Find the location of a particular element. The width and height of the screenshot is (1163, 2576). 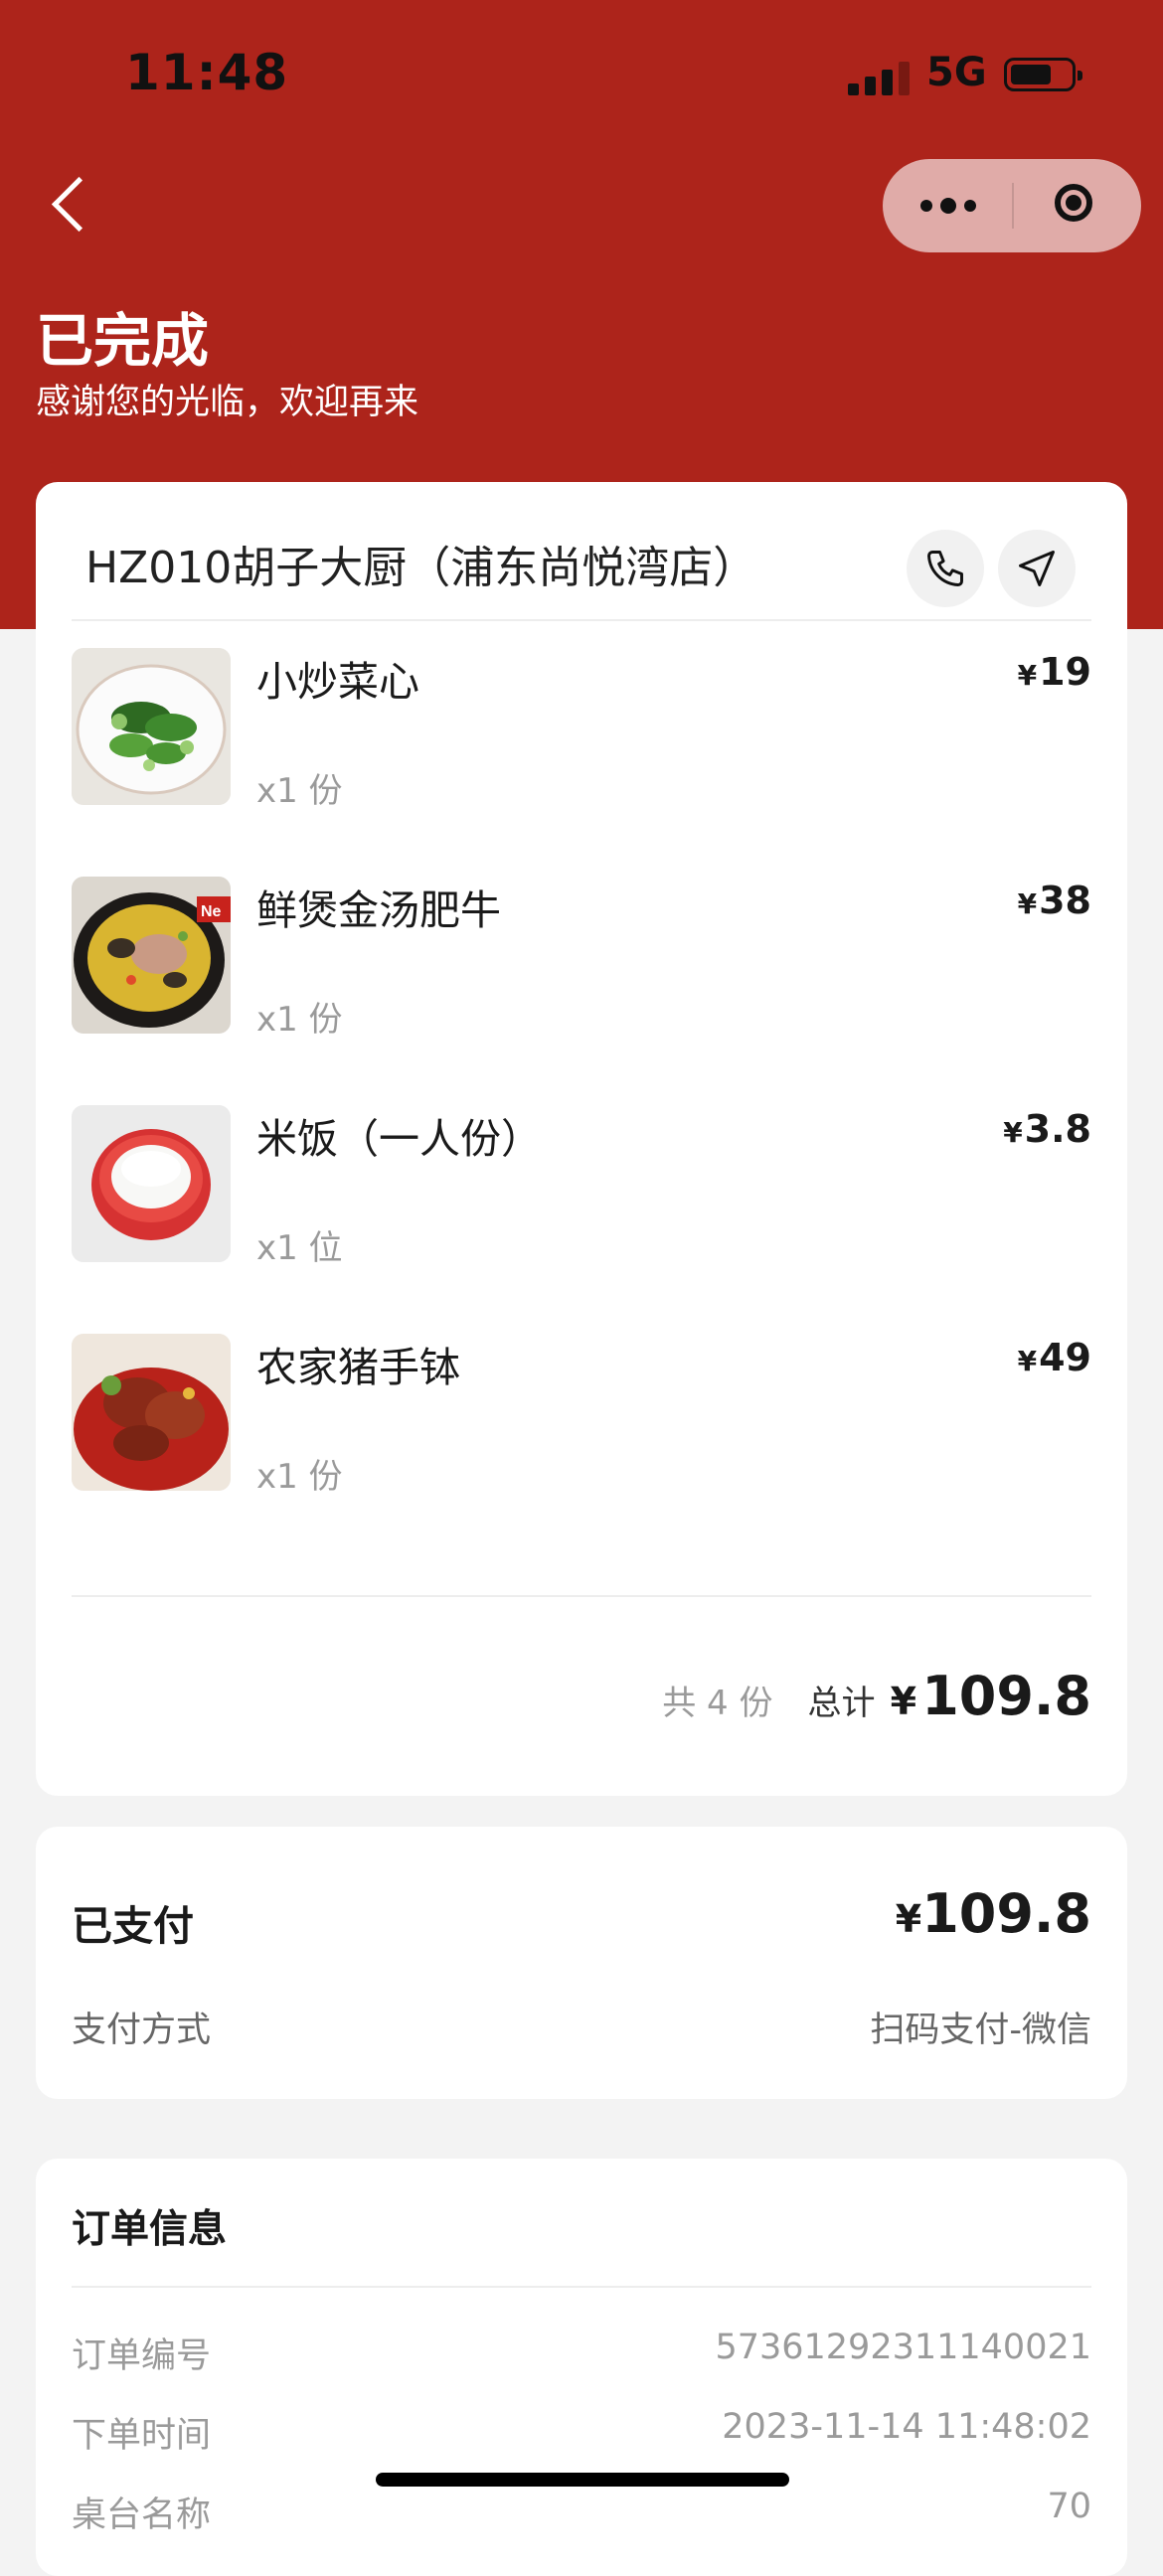

paid-amount-value: 109.8 is located at coordinates (1006, 1913).